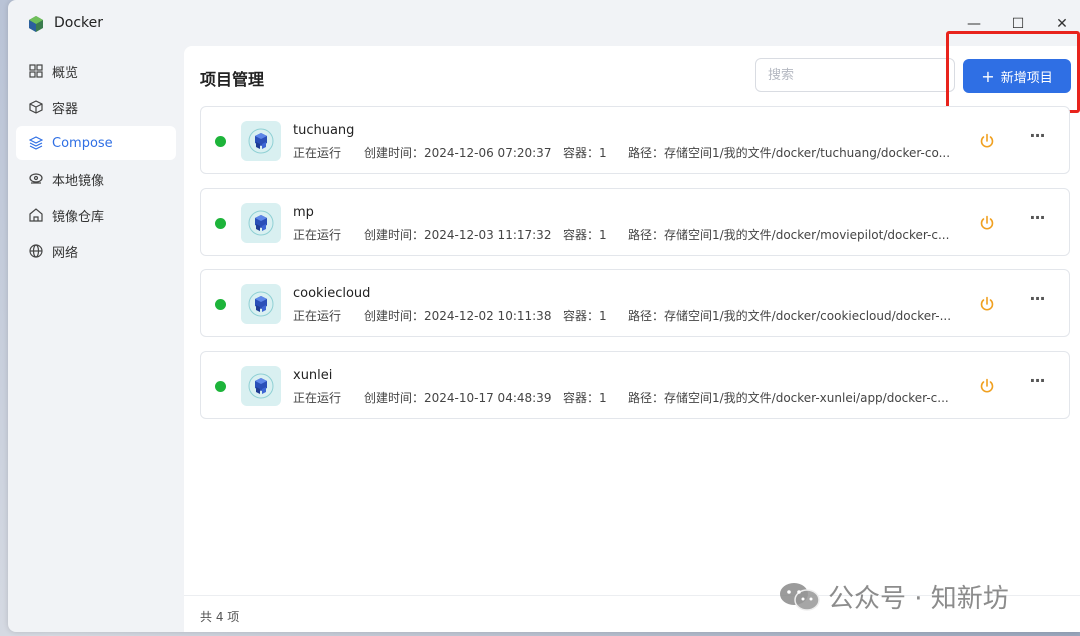 This screenshot has height=636, width=1080. Describe the element at coordinates (331, 293) in the screenshot. I see `project-name: cookiecloud` at that location.